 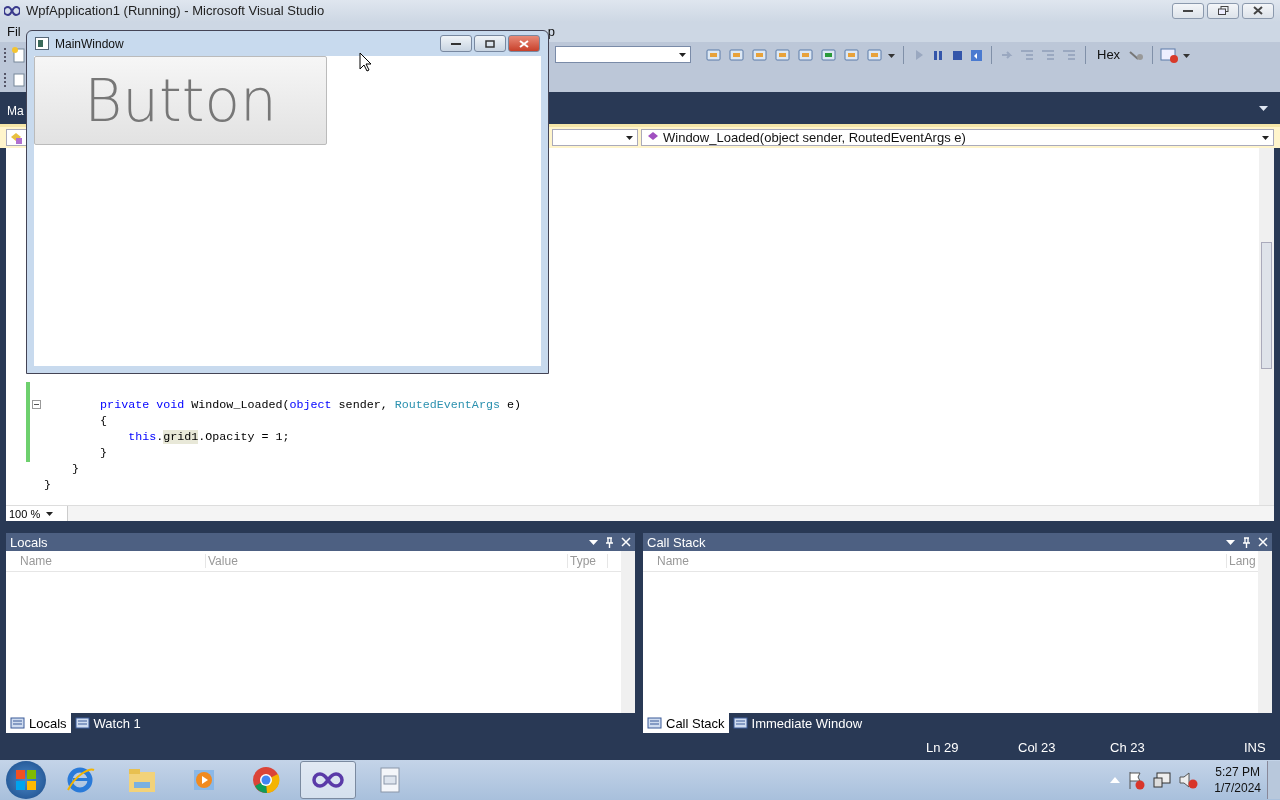 What do you see at coordinates (1127, 748) in the screenshot?
I see `character-number: Ch 23` at bounding box center [1127, 748].